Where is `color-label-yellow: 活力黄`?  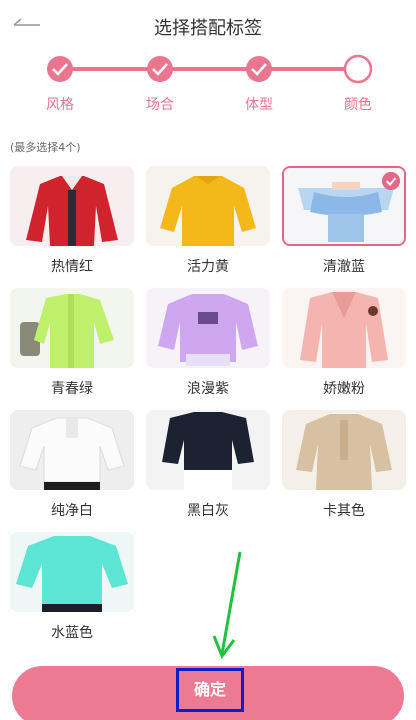 color-label-yellow: 活力黄 is located at coordinates (208, 267).